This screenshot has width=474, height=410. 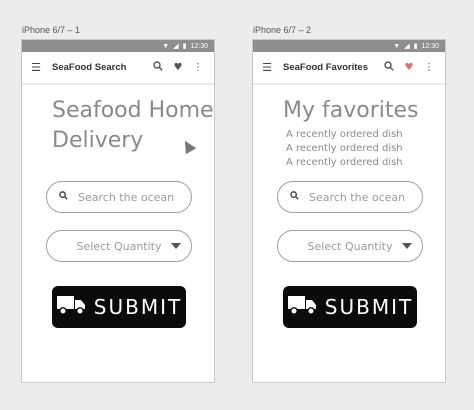 What do you see at coordinates (325, 67) in the screenshot?
I see `app-bar-title: SeaFood Favorites` at bounding box center [325, 67].